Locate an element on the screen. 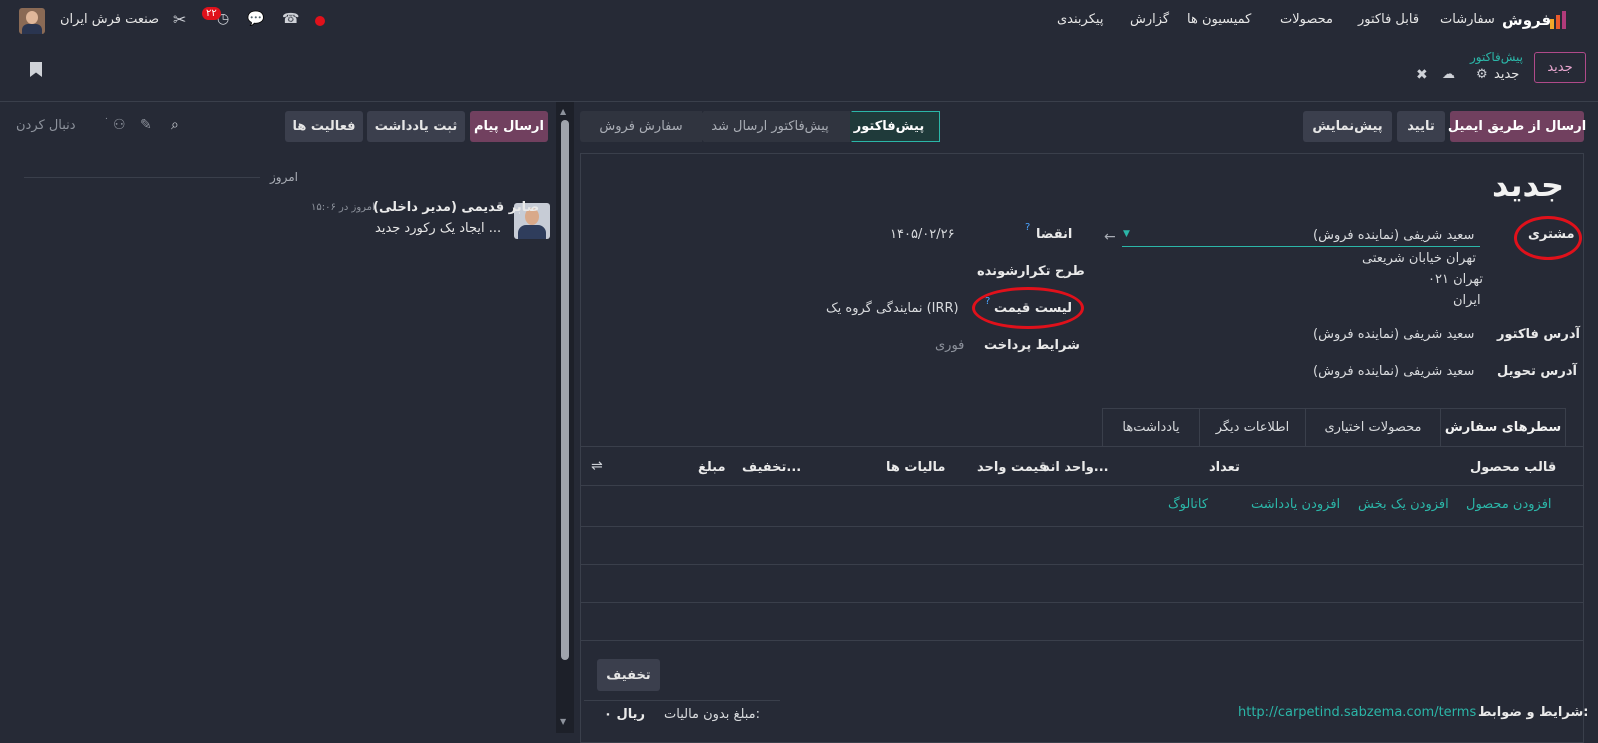 Image resolution: width=1598 pixels, height=743 pixels. customer-address-line1: تهران خیابان شریعتی is located at coordinates (1419, 258).